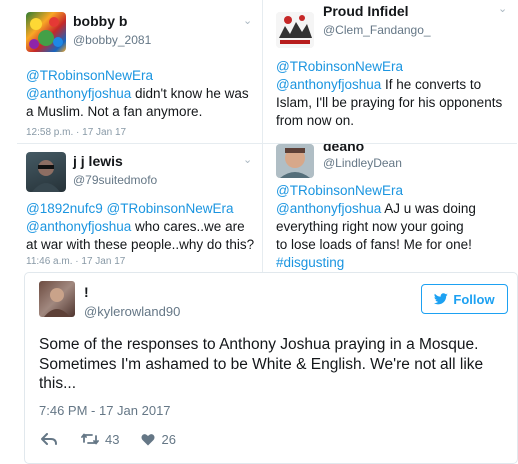 The width and height of the screenshot is (518, 464). I want to click on text-line: a Muslim. Not a fan anymore., so click(114, 111).